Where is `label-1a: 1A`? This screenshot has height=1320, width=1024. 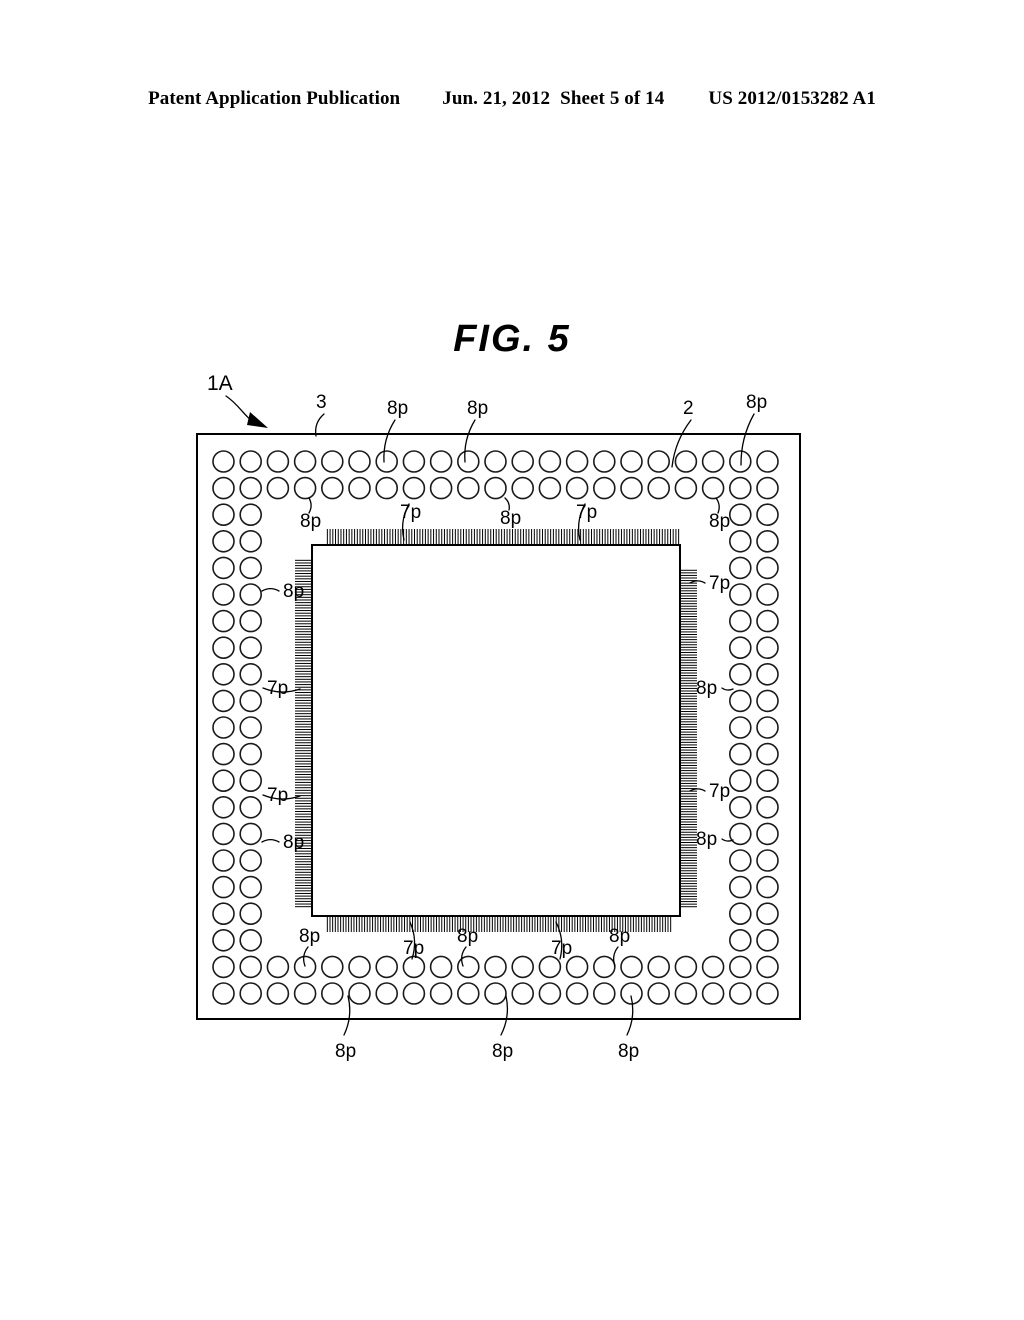
label-1a: 1A is located at coordinates (220, 383).